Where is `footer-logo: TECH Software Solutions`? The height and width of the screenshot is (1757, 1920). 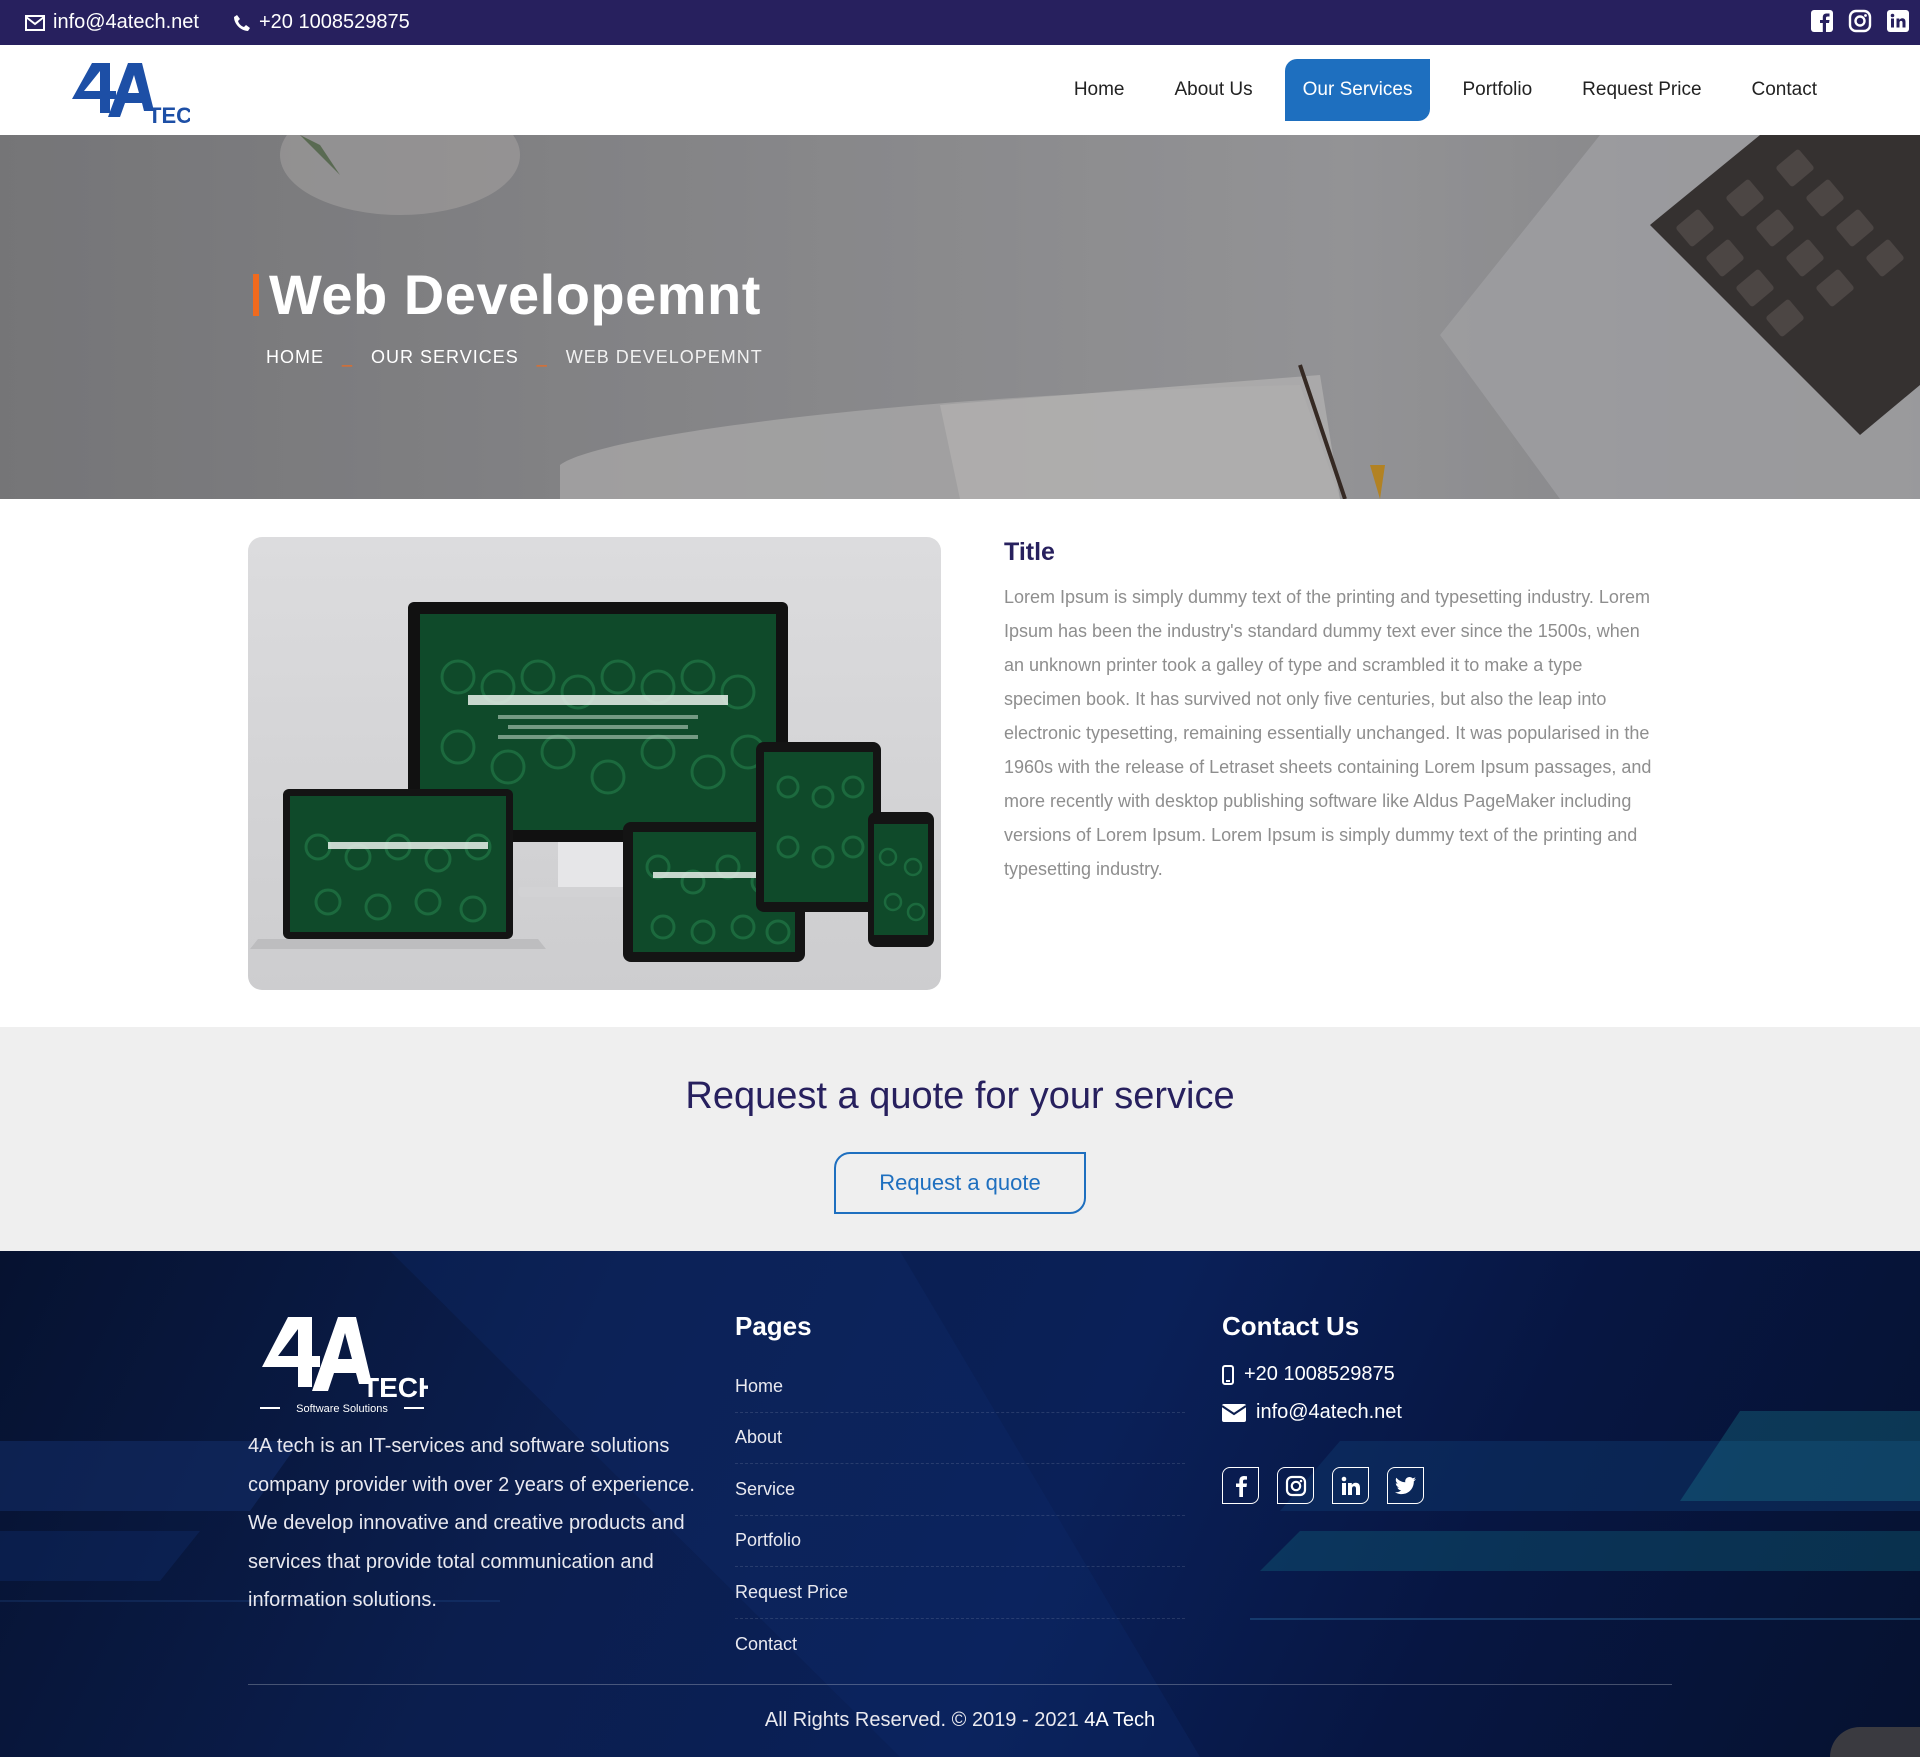 footer-logo: TECH Software Solutions is located at coordinates (348, 1363).